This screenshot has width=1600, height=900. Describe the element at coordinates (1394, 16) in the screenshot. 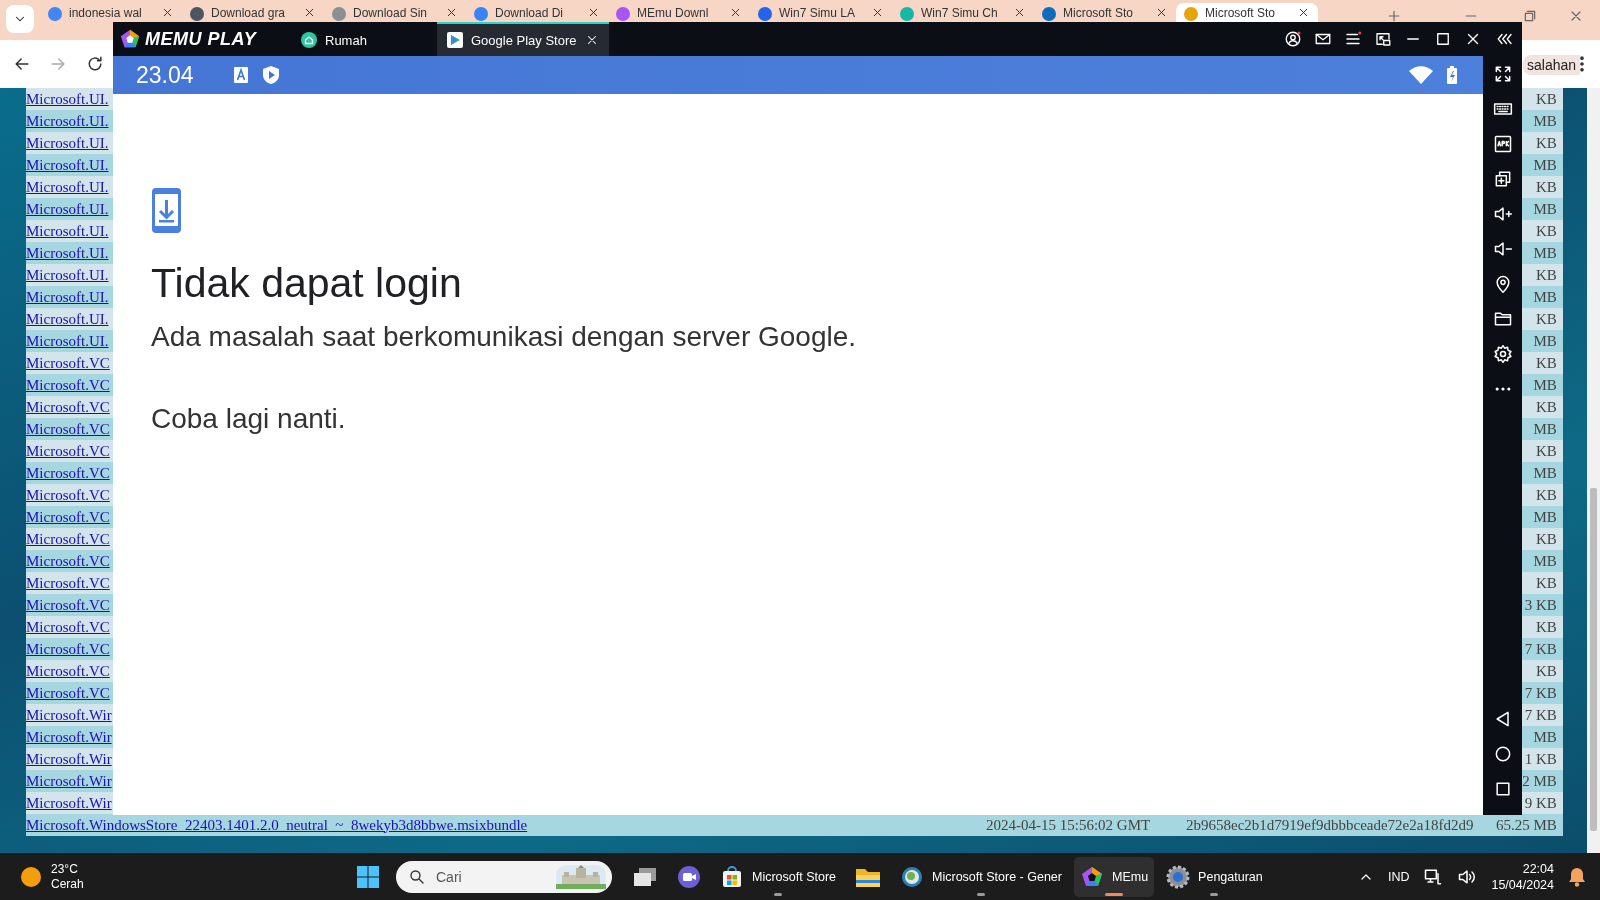

I see `plus-icon` at that location.